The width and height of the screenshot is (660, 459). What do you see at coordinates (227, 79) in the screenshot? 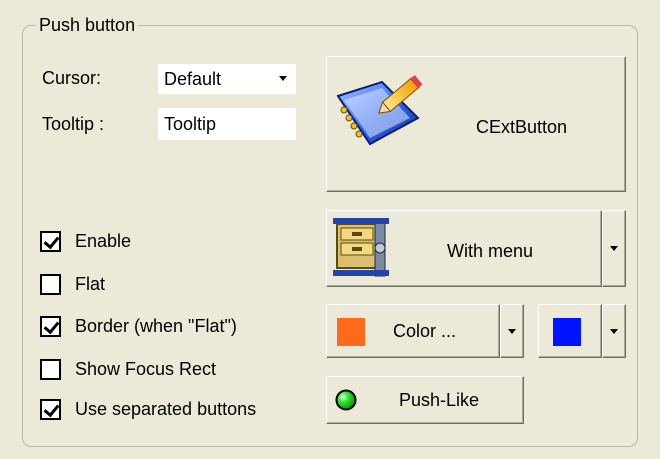
I see `cursor-dropdown: Default` at bounding box center [227, 79].